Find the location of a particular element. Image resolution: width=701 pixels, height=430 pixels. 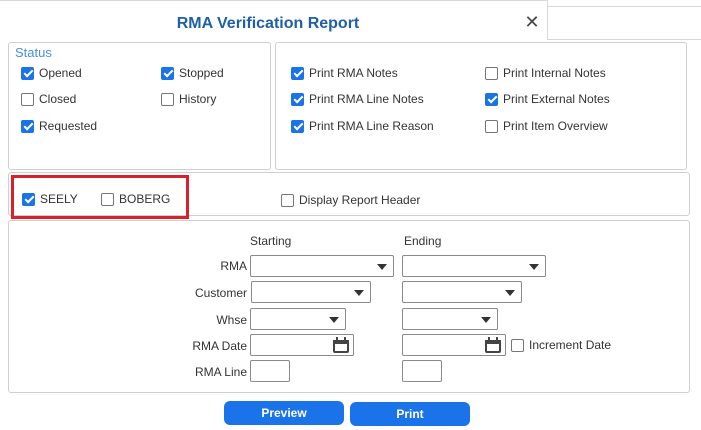

company-seely-checkbox: SEELY is located at coordinates (50, 199).